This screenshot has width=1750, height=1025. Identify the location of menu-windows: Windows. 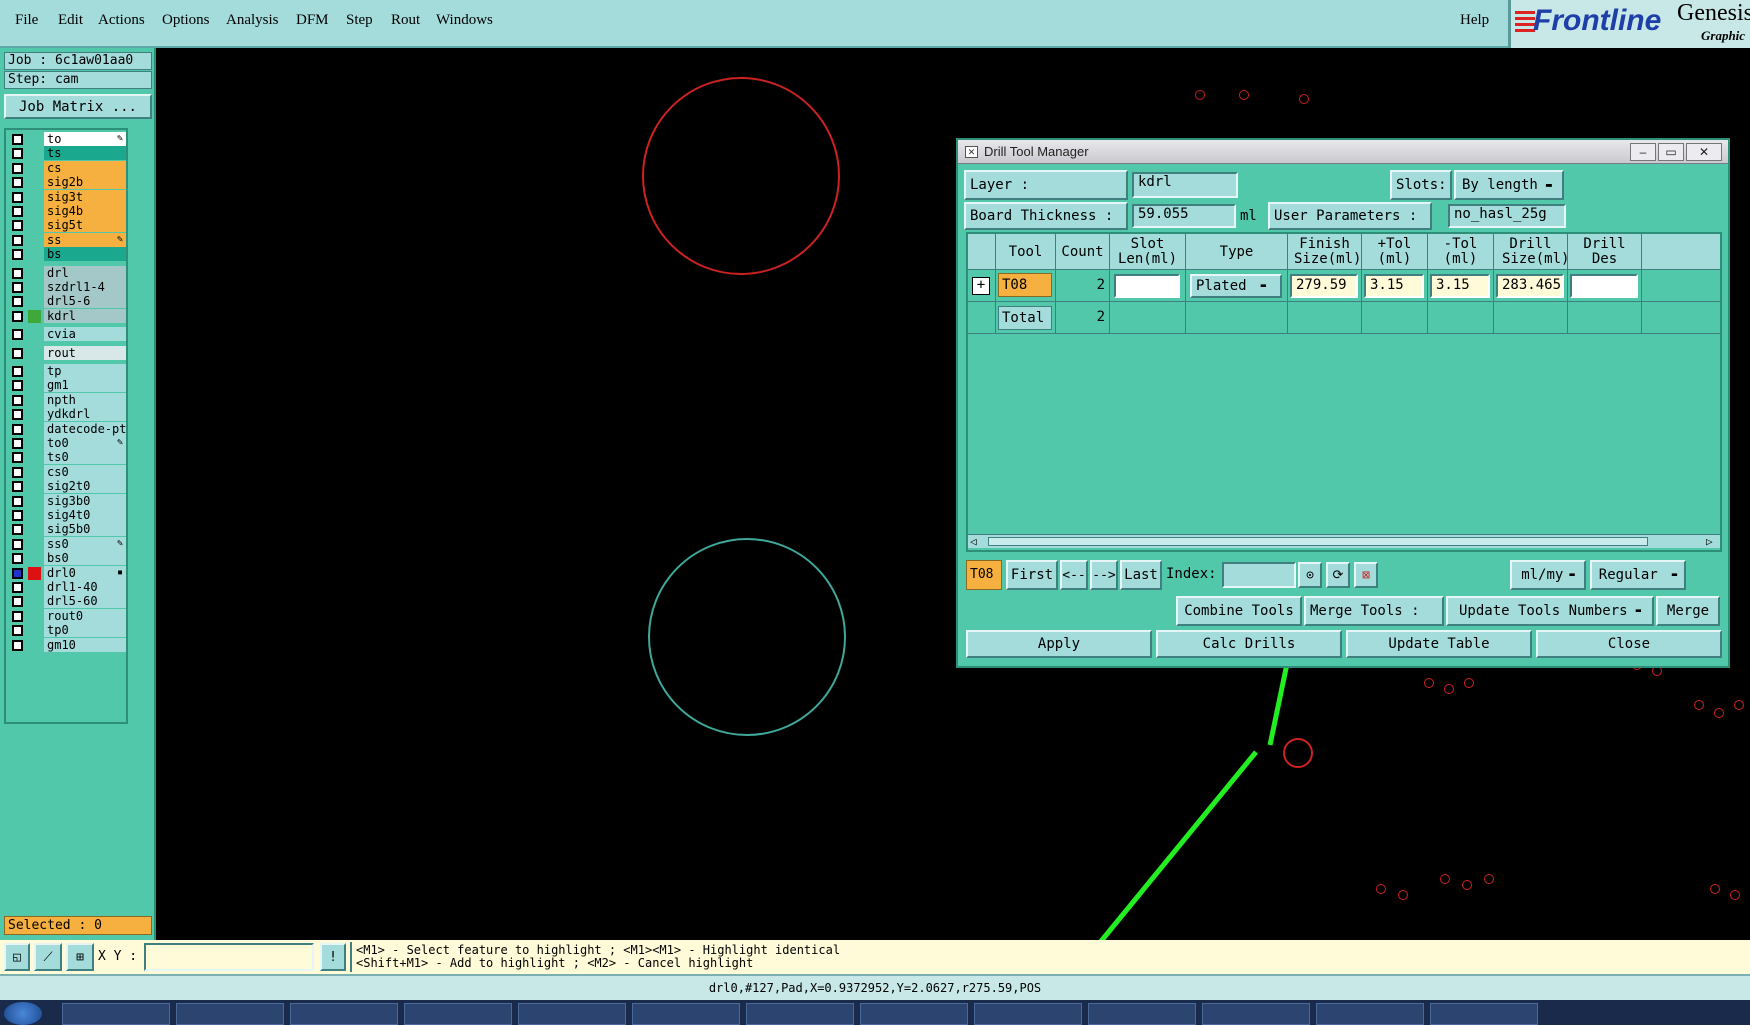
(464, 20).